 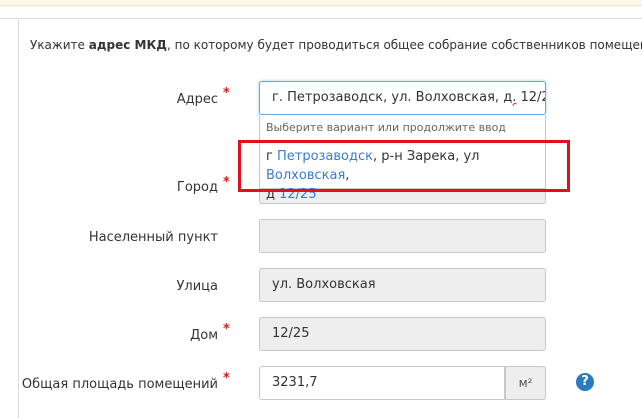 What do you see at coordinates (226, 329) in the screenshot?
I see `house-required-mark: *` at bounding box center [226, 329].